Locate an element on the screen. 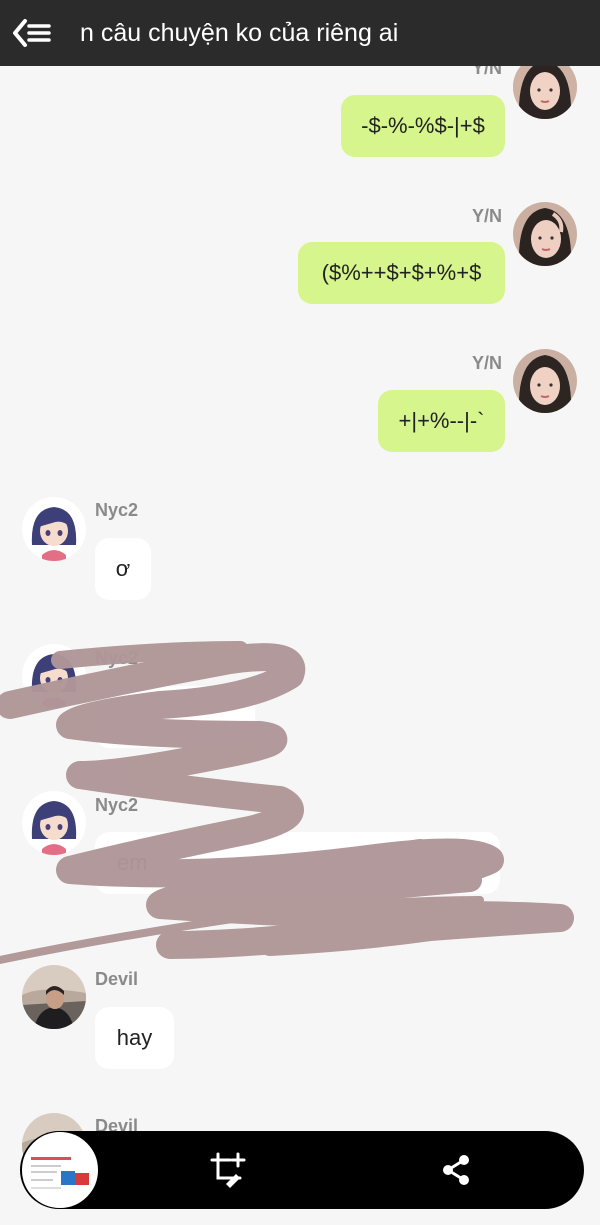 The width and height of the screenshot is (600, 1225). message-bubble: -$-%-%$-|+$ is located at coordinates (423, 126).